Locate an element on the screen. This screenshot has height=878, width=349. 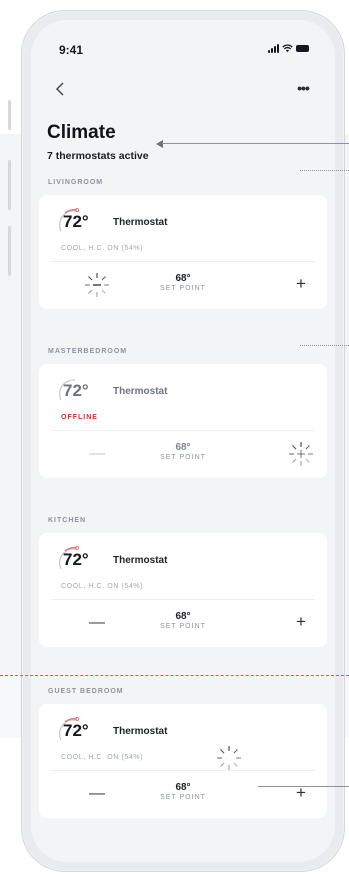
thermostat-status-offline: OFFLINE is located at coordinates (79, 417).